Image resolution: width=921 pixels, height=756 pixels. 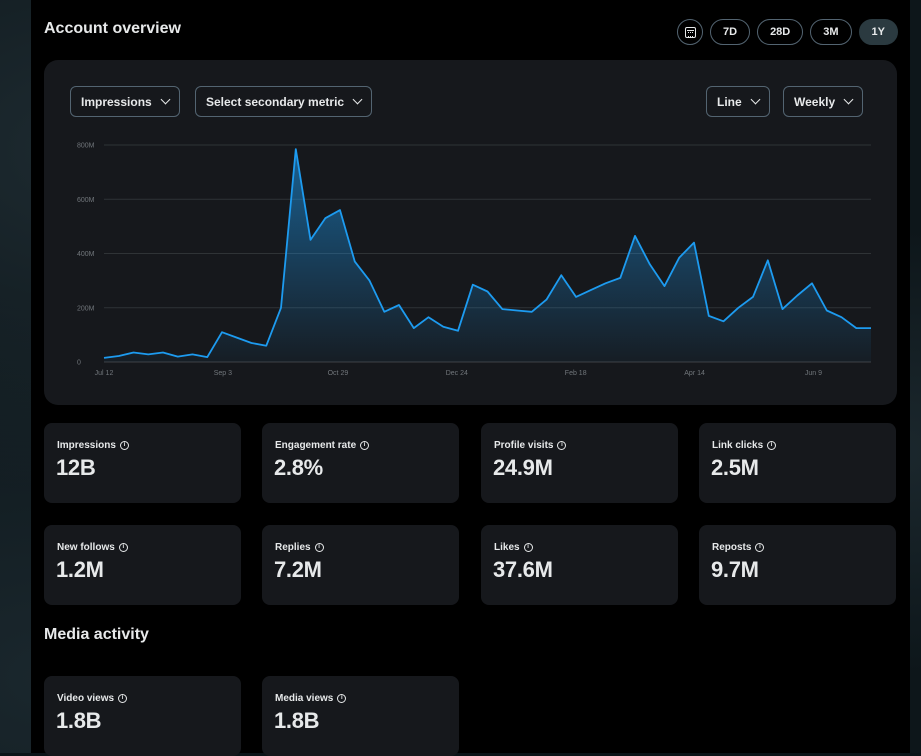 What do you see at coordinates (507, 547) in the screenshot?
I see `stat-label: Likes` at bounding box center [507, 547].